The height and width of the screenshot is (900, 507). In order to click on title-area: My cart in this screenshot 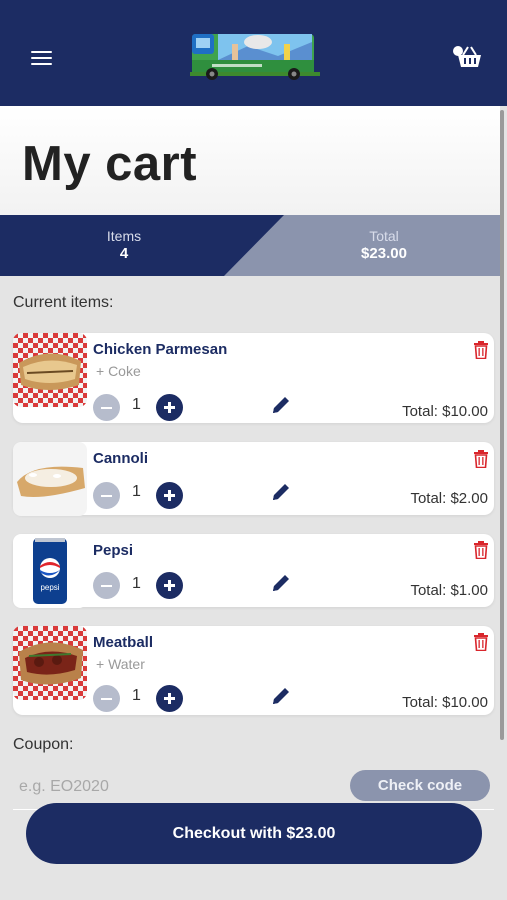, I will do `click(250, 160)`.